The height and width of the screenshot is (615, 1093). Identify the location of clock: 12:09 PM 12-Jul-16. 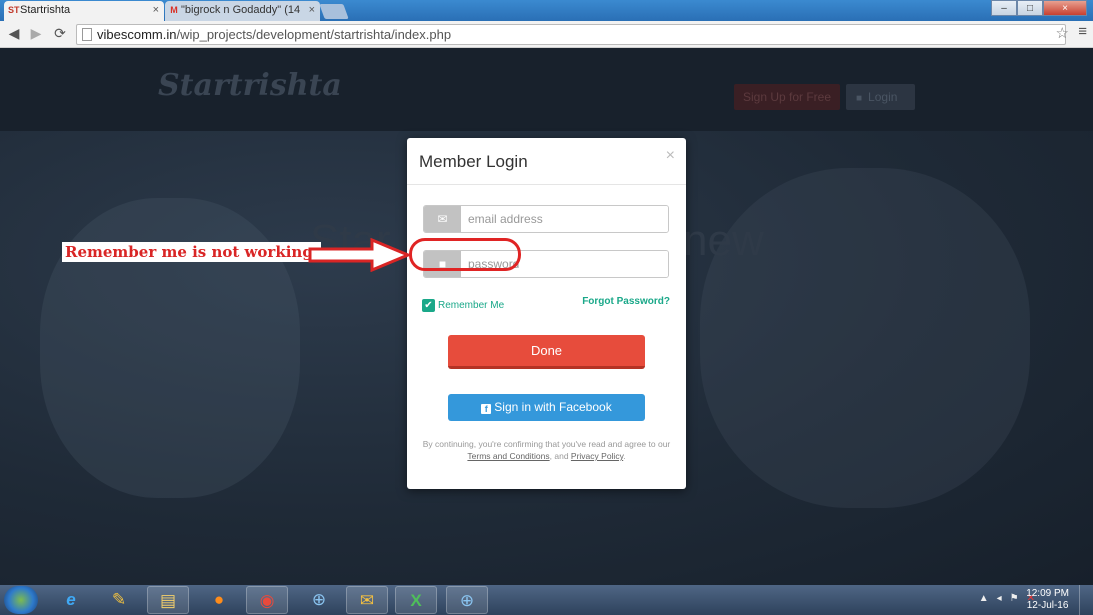
(1047, 600).